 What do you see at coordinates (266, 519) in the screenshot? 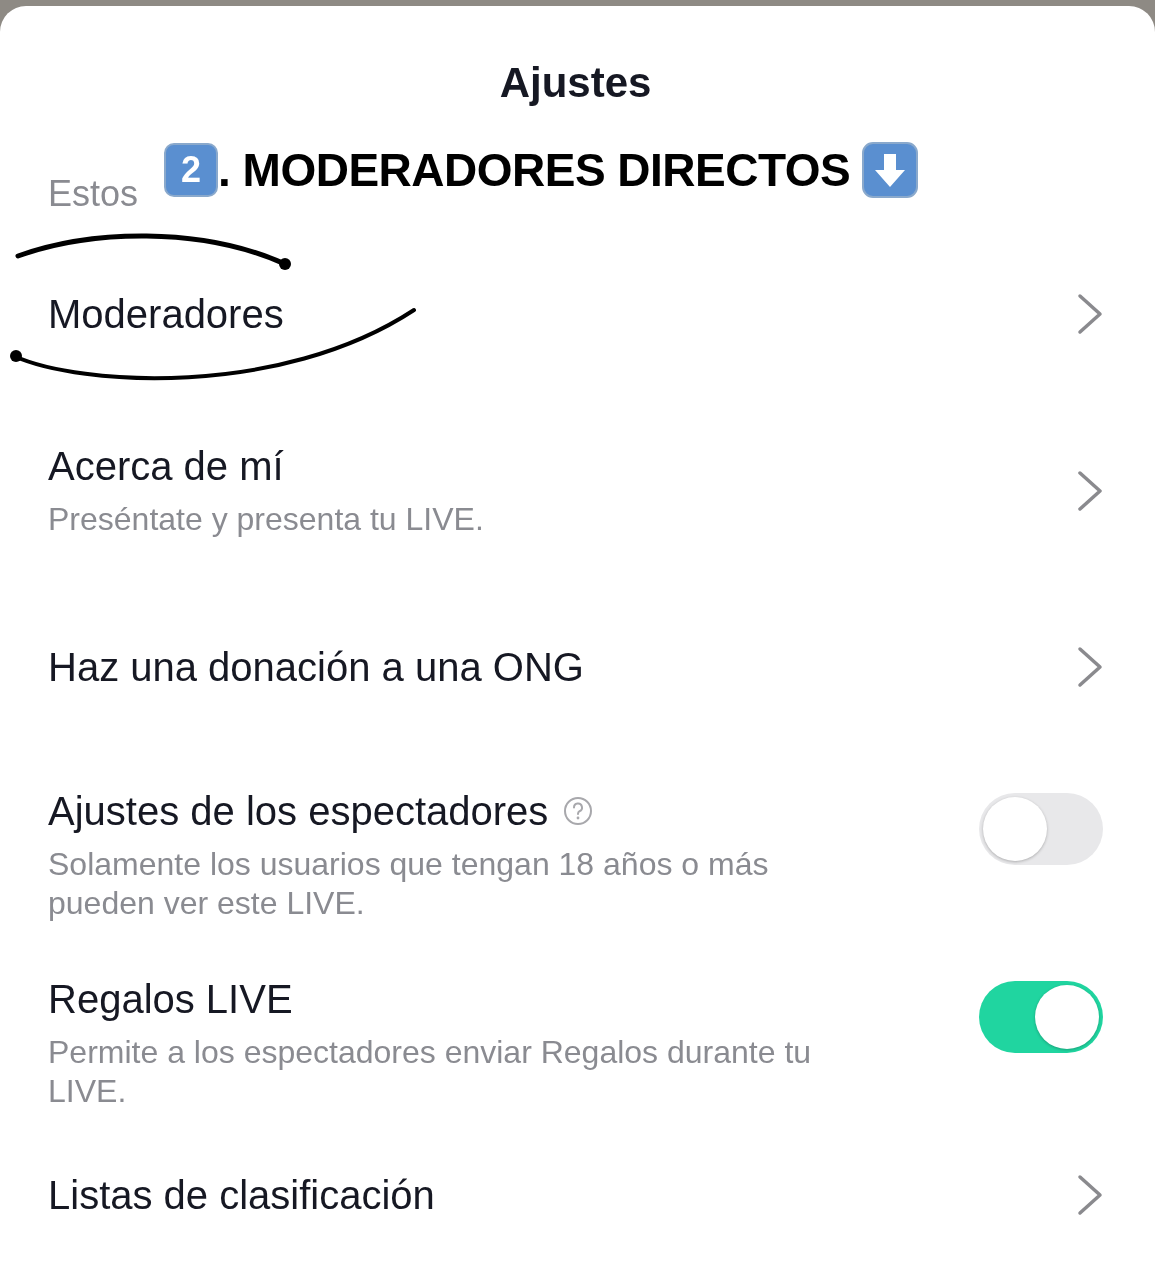
I see `row-description: Preséntate y presenta tu LIVE.` at bounding box center [266, 519].